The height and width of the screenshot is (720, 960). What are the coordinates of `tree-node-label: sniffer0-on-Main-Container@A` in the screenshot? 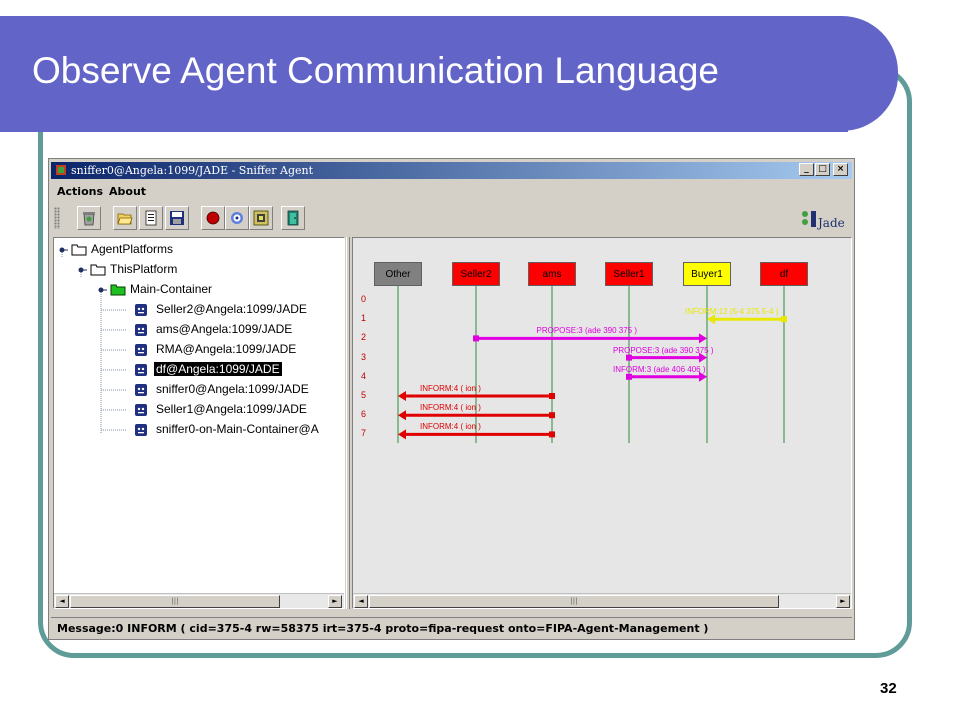 It's located at (237, 429).